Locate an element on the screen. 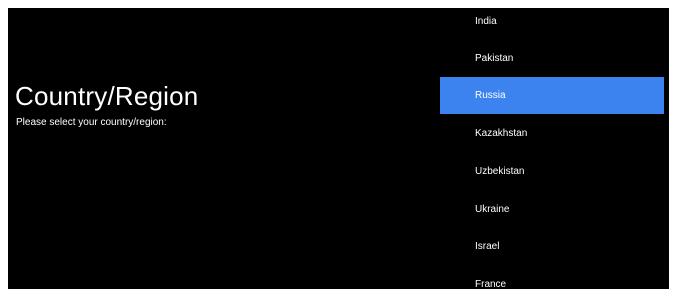  country-item-pakistan: Pakistan is located at coordinates (552, 58).